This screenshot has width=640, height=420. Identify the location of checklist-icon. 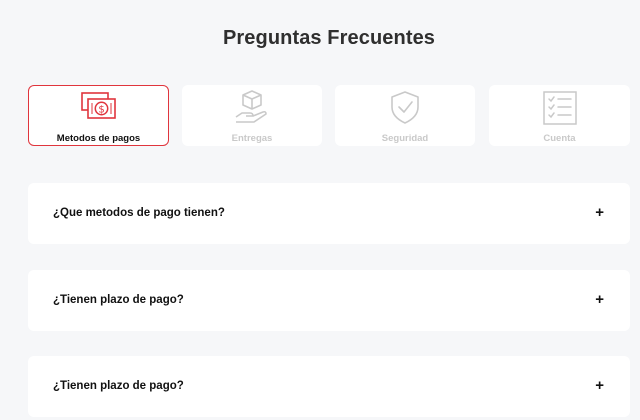
(560, 111).